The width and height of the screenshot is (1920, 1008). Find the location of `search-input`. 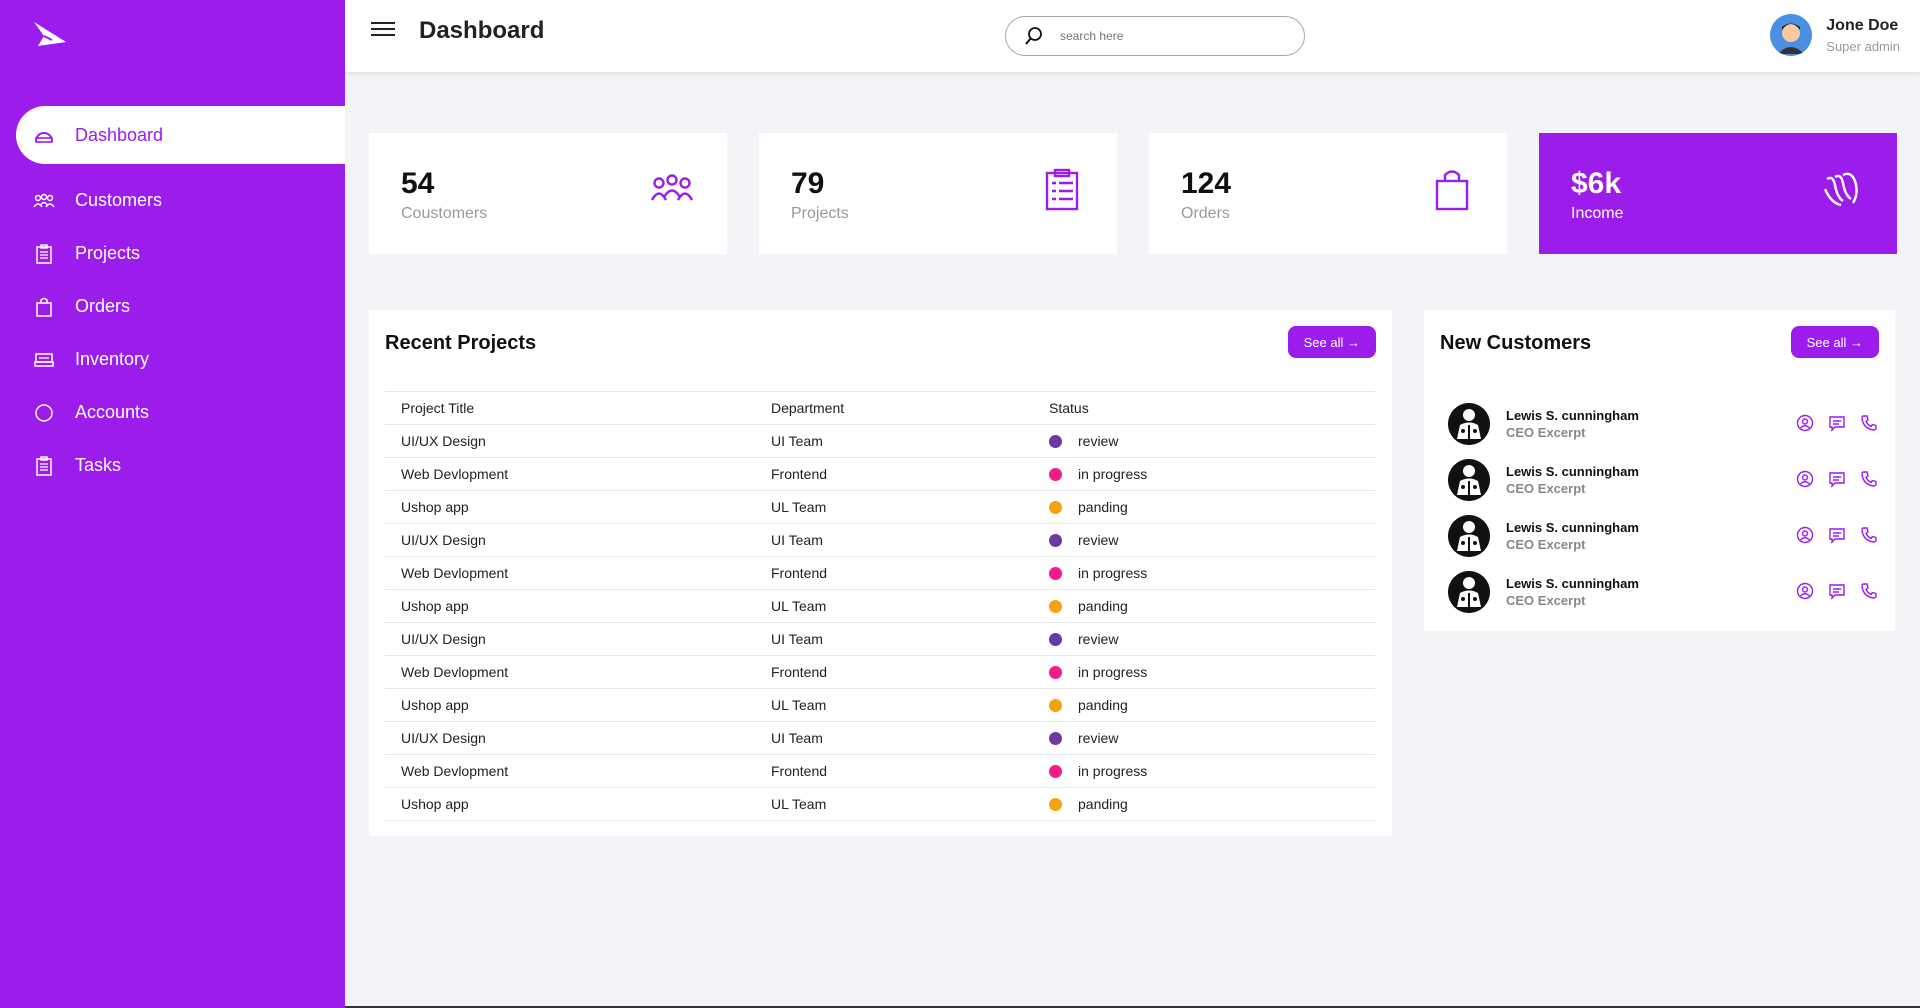

search-input is located at coordinates (1168, 36).